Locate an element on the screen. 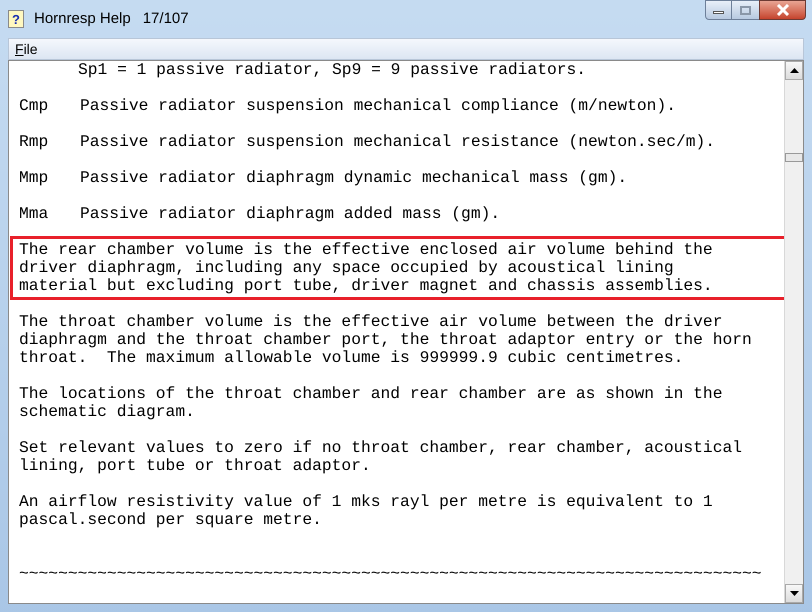  scroll-down-button is located at coordinates (794, 593).